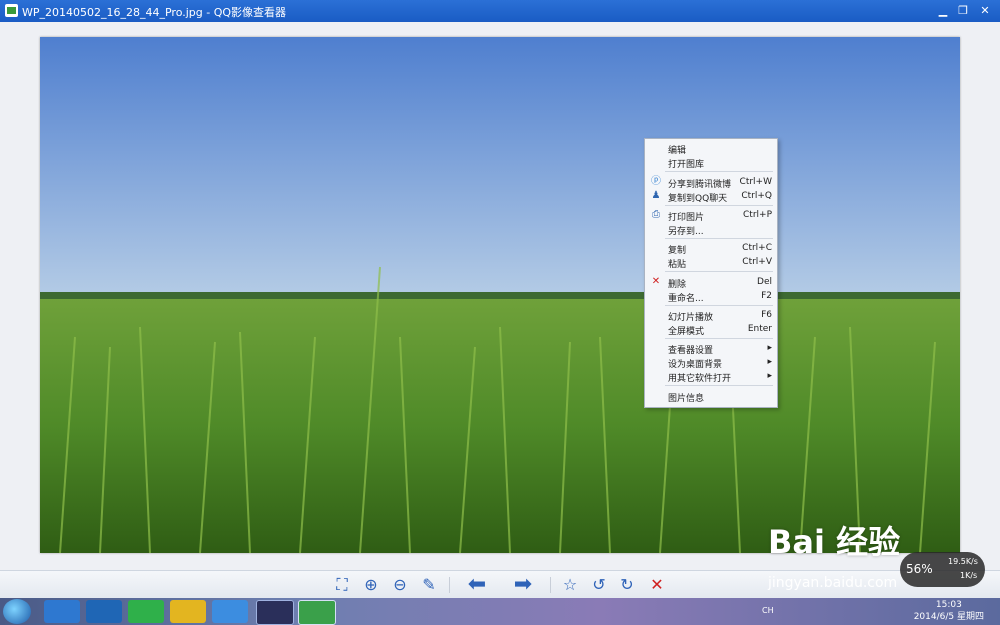  I want to click on watermark-brand: Bai 经验, so click(834, 542).